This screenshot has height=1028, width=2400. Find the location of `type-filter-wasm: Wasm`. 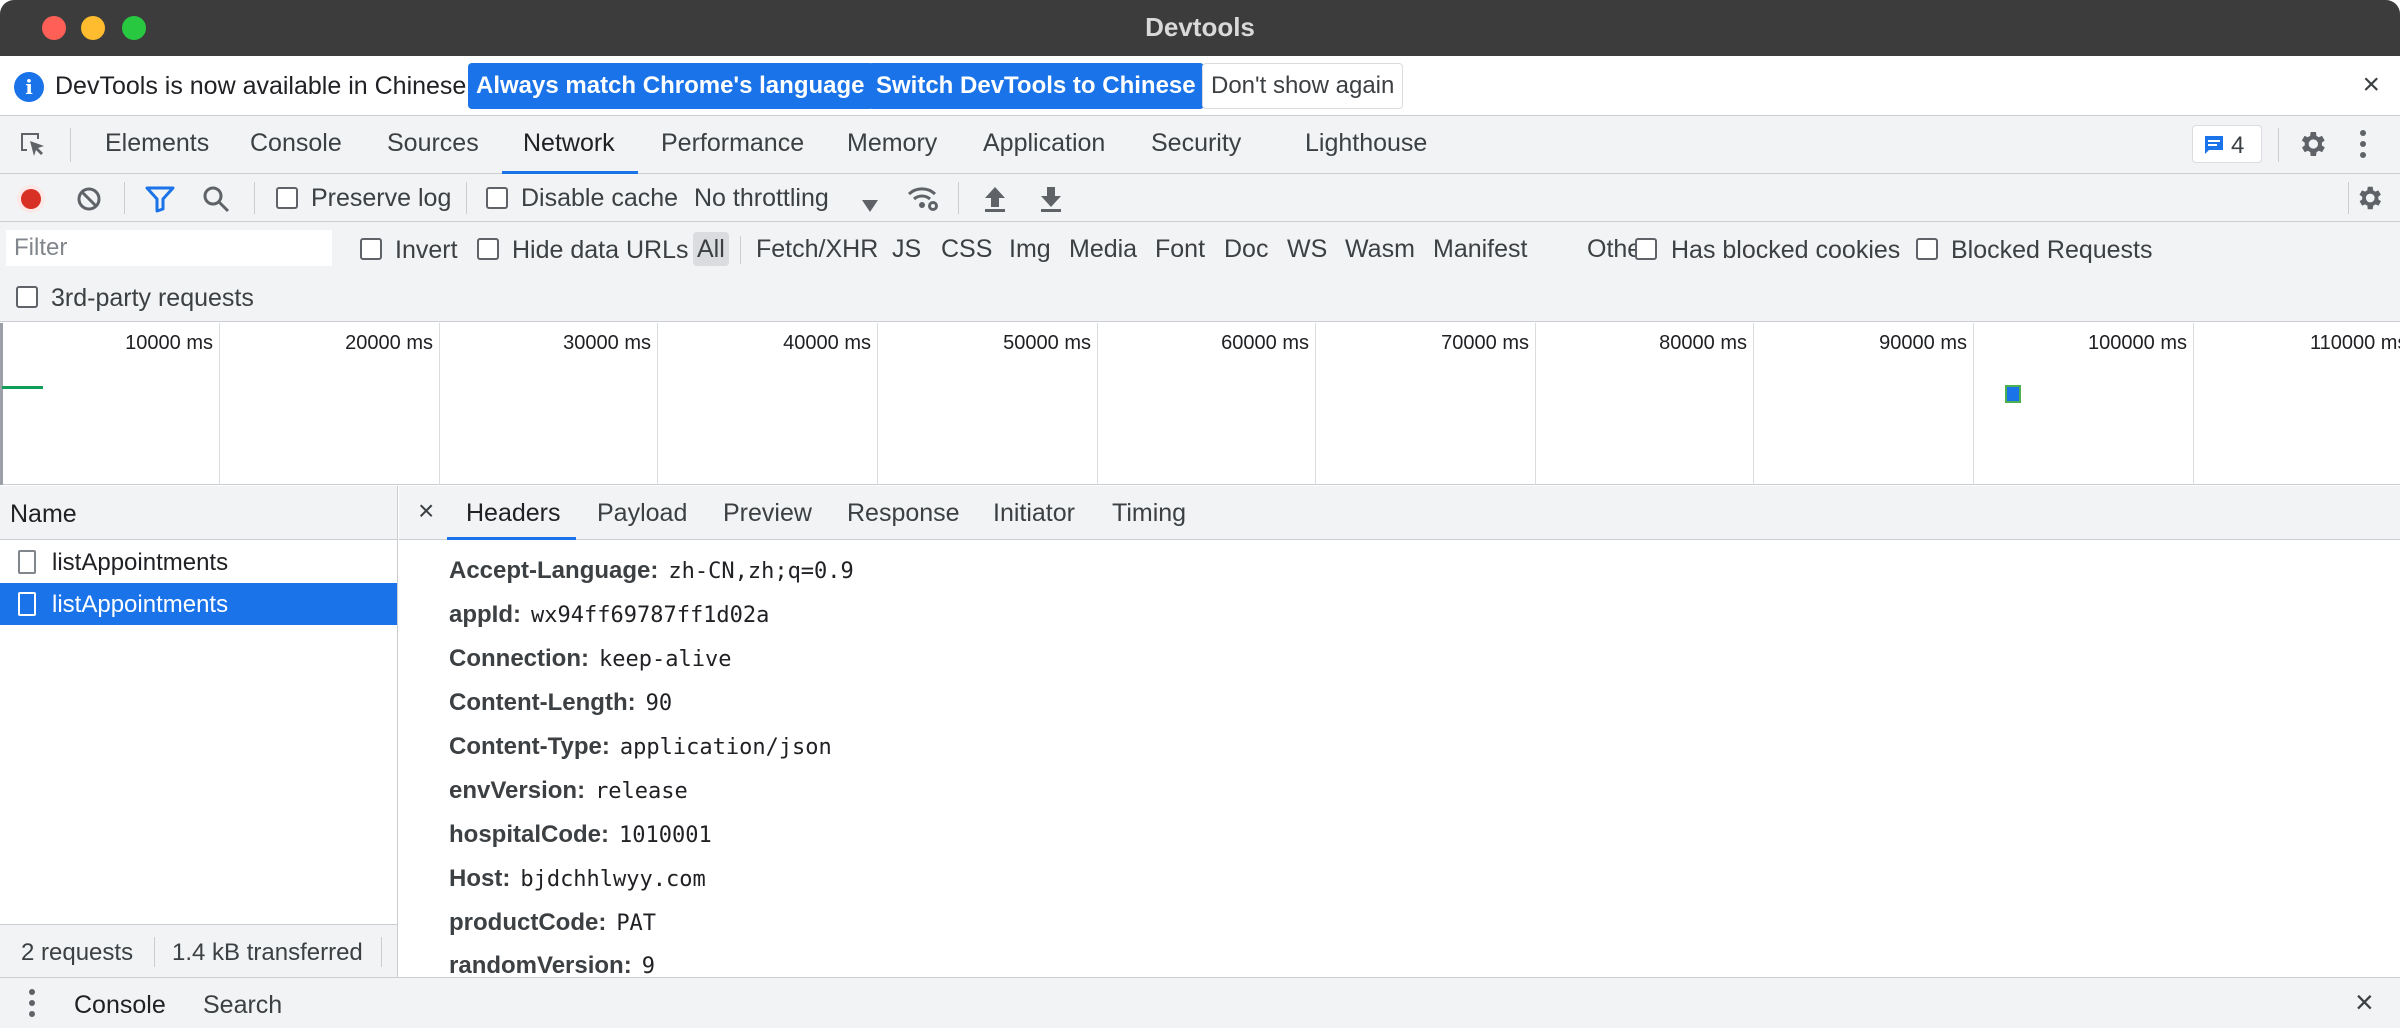

type-filter-wasm: Wasm is located at coordinates (1380, 249).